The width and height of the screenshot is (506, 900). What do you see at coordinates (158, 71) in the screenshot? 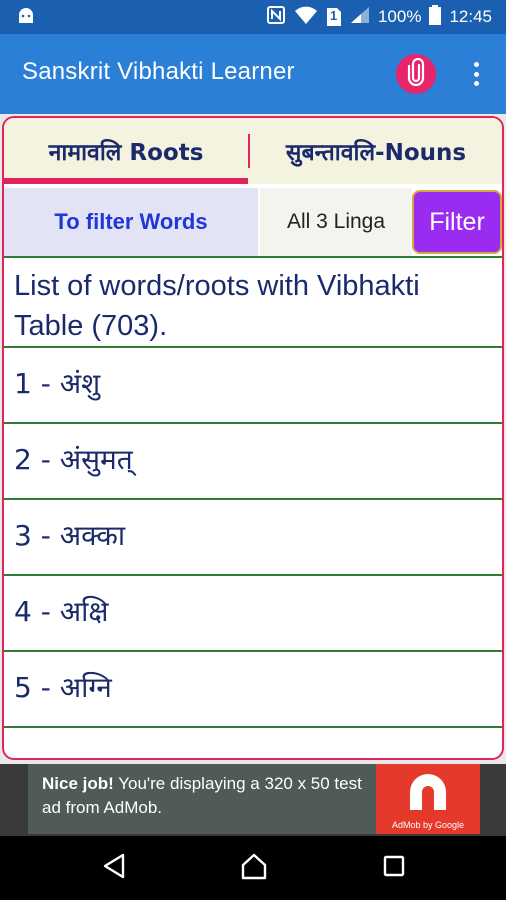
I see `app-title: Sanskrit Vibhakti Learner` at bounding box center [158, 71].